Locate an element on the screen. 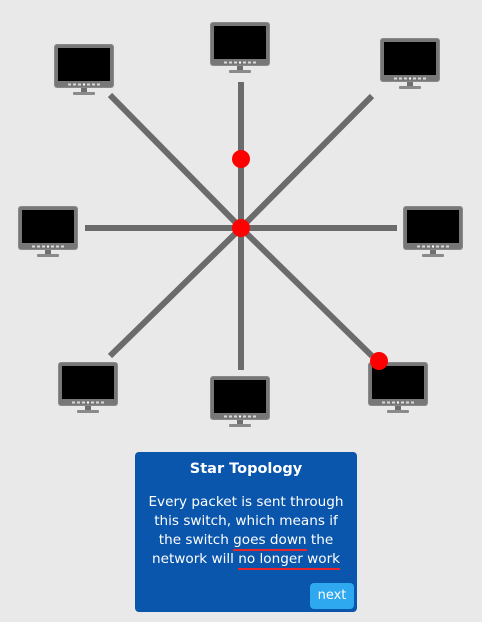 The height and width of the screenshot is (622, 482). info-text: Every packet is sent through is located at coordinates (246, 502).